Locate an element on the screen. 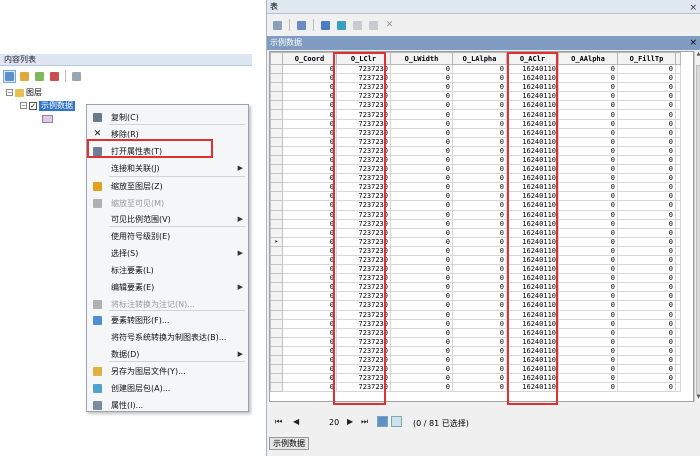 The image size is (700, 456). table-options-button is located at coordinates (277, 25).